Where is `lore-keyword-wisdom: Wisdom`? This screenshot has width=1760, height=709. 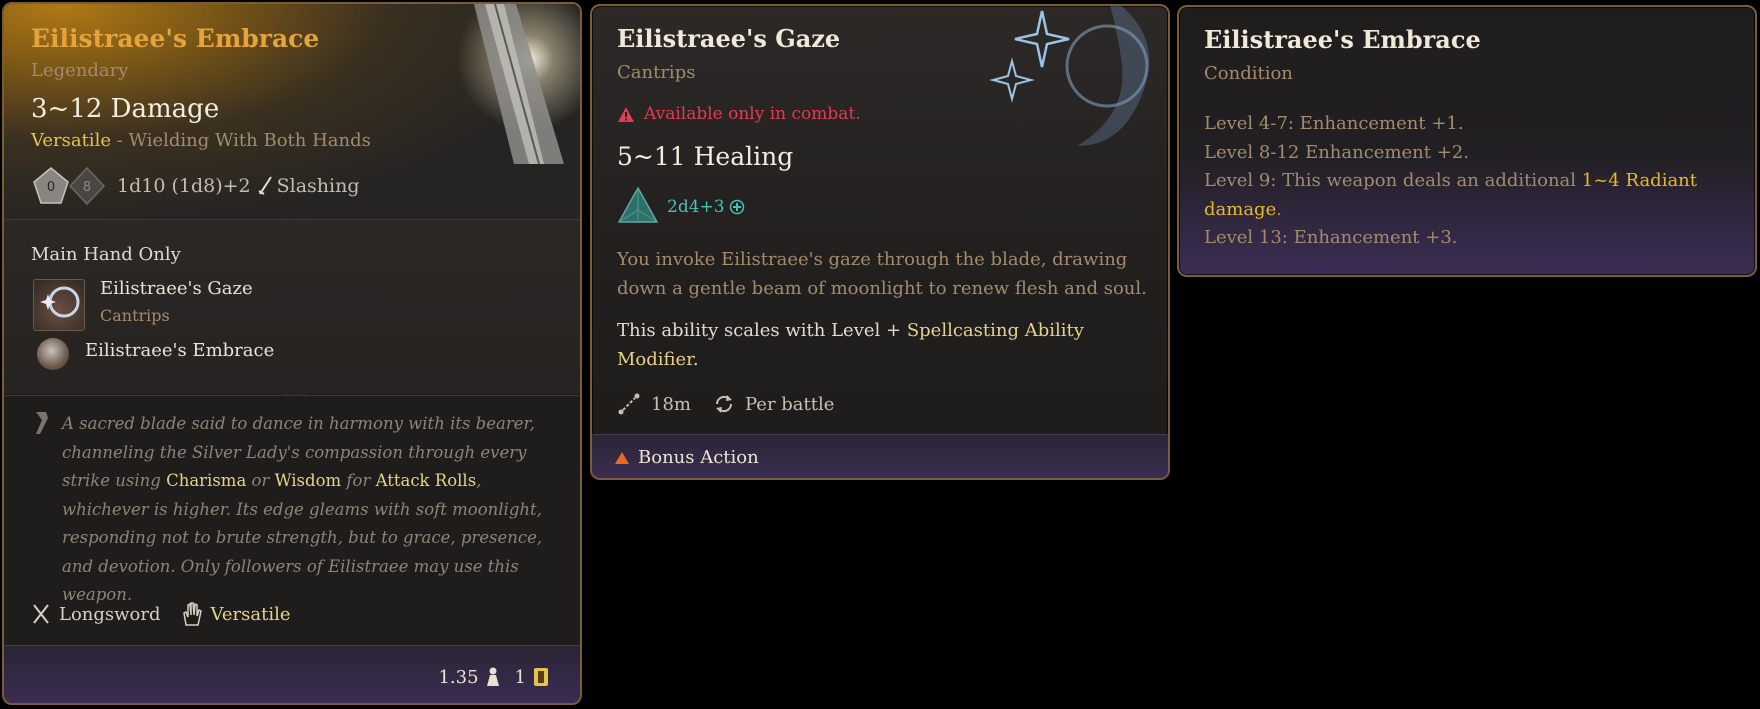 lore-keyword-wisdom: Wisdom is located at coordinates (308, 480).